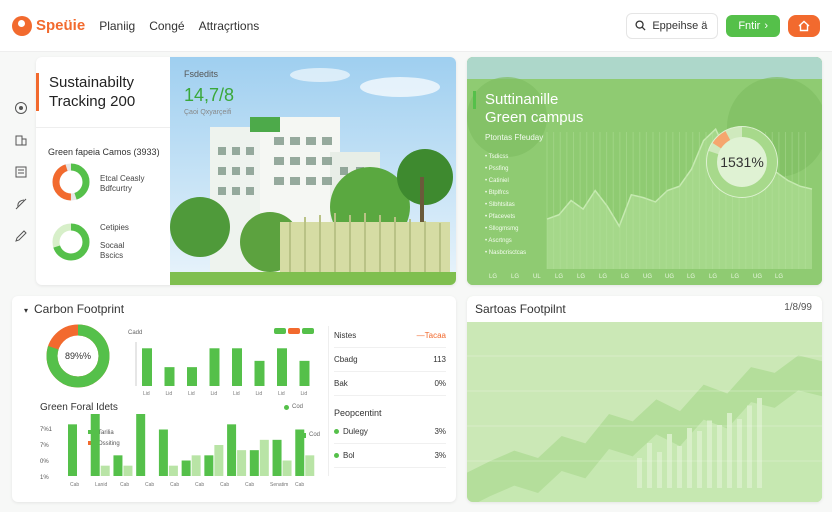  Describe the element at coordinates (21, 236) in the screenshot. I see `pen-icon` at that location.